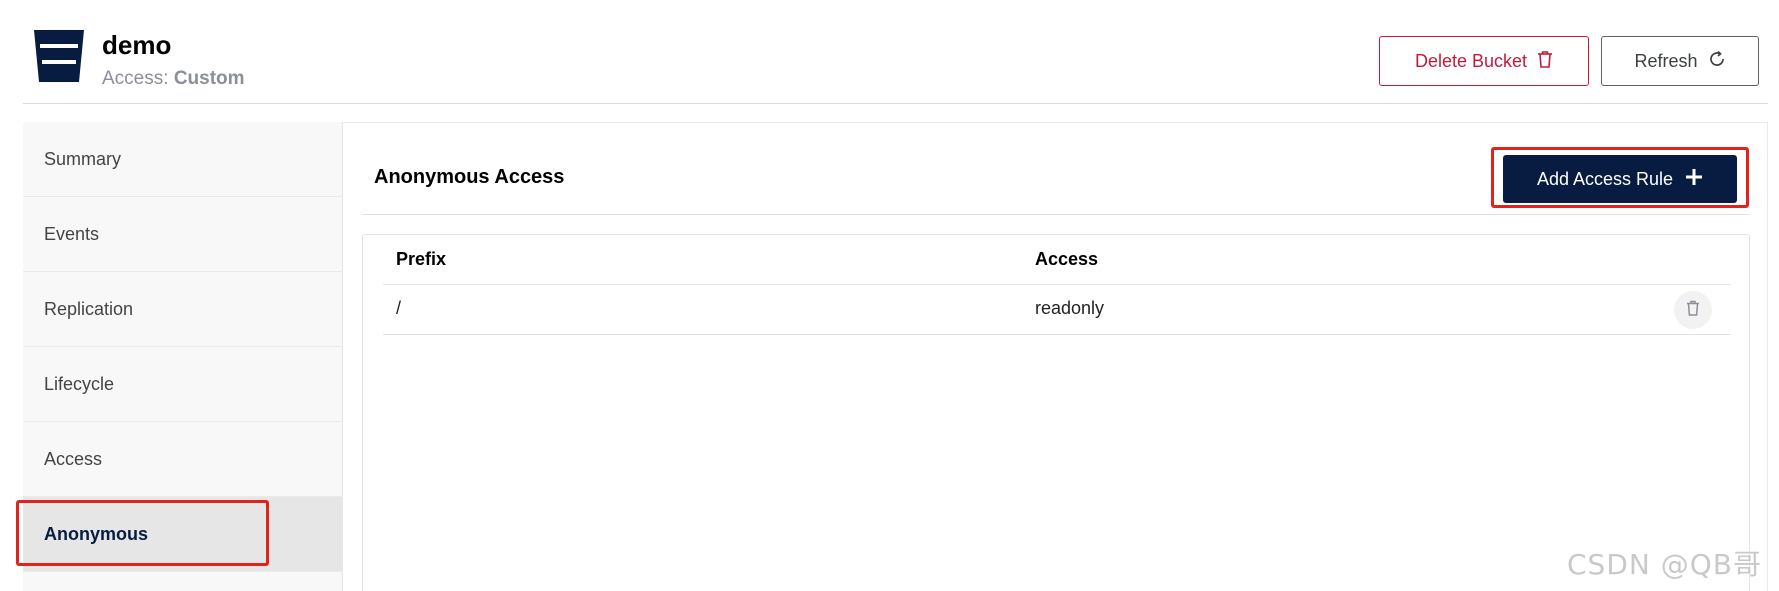  Describe the element at coordinates (1057, 284) in the screenshot. I see `table-header-divider` at that location.